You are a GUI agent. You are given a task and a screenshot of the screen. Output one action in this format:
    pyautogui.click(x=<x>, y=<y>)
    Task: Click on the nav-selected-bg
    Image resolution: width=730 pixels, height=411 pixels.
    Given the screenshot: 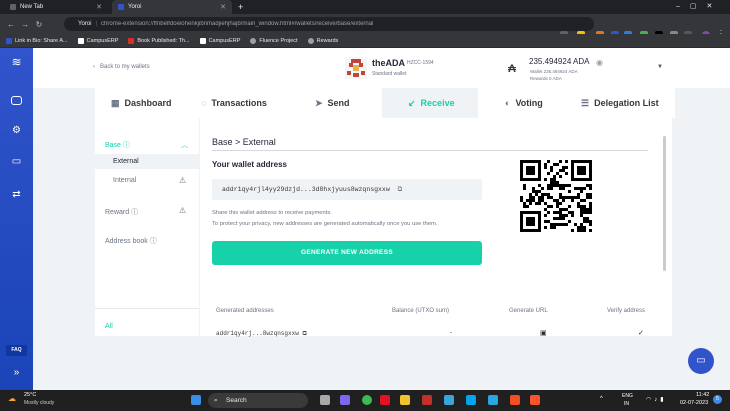 What is the action you would take?
    pyautogui.click(x=147, y=161)
    